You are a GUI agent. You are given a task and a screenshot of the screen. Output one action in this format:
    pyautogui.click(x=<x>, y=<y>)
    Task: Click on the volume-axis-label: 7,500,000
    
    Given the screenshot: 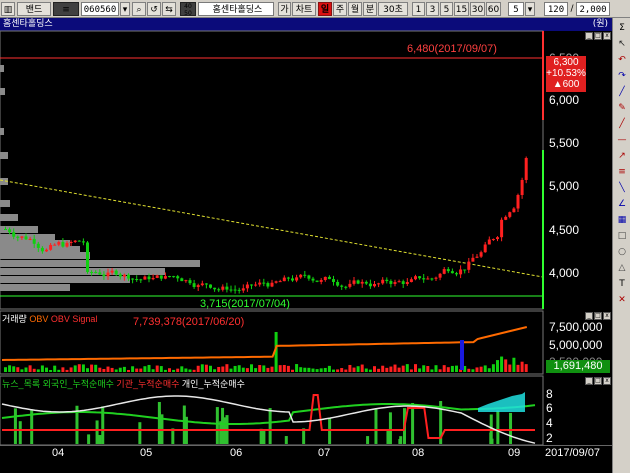 What is the action you would take?
    pyautogui.click(x=576, y=327)
    